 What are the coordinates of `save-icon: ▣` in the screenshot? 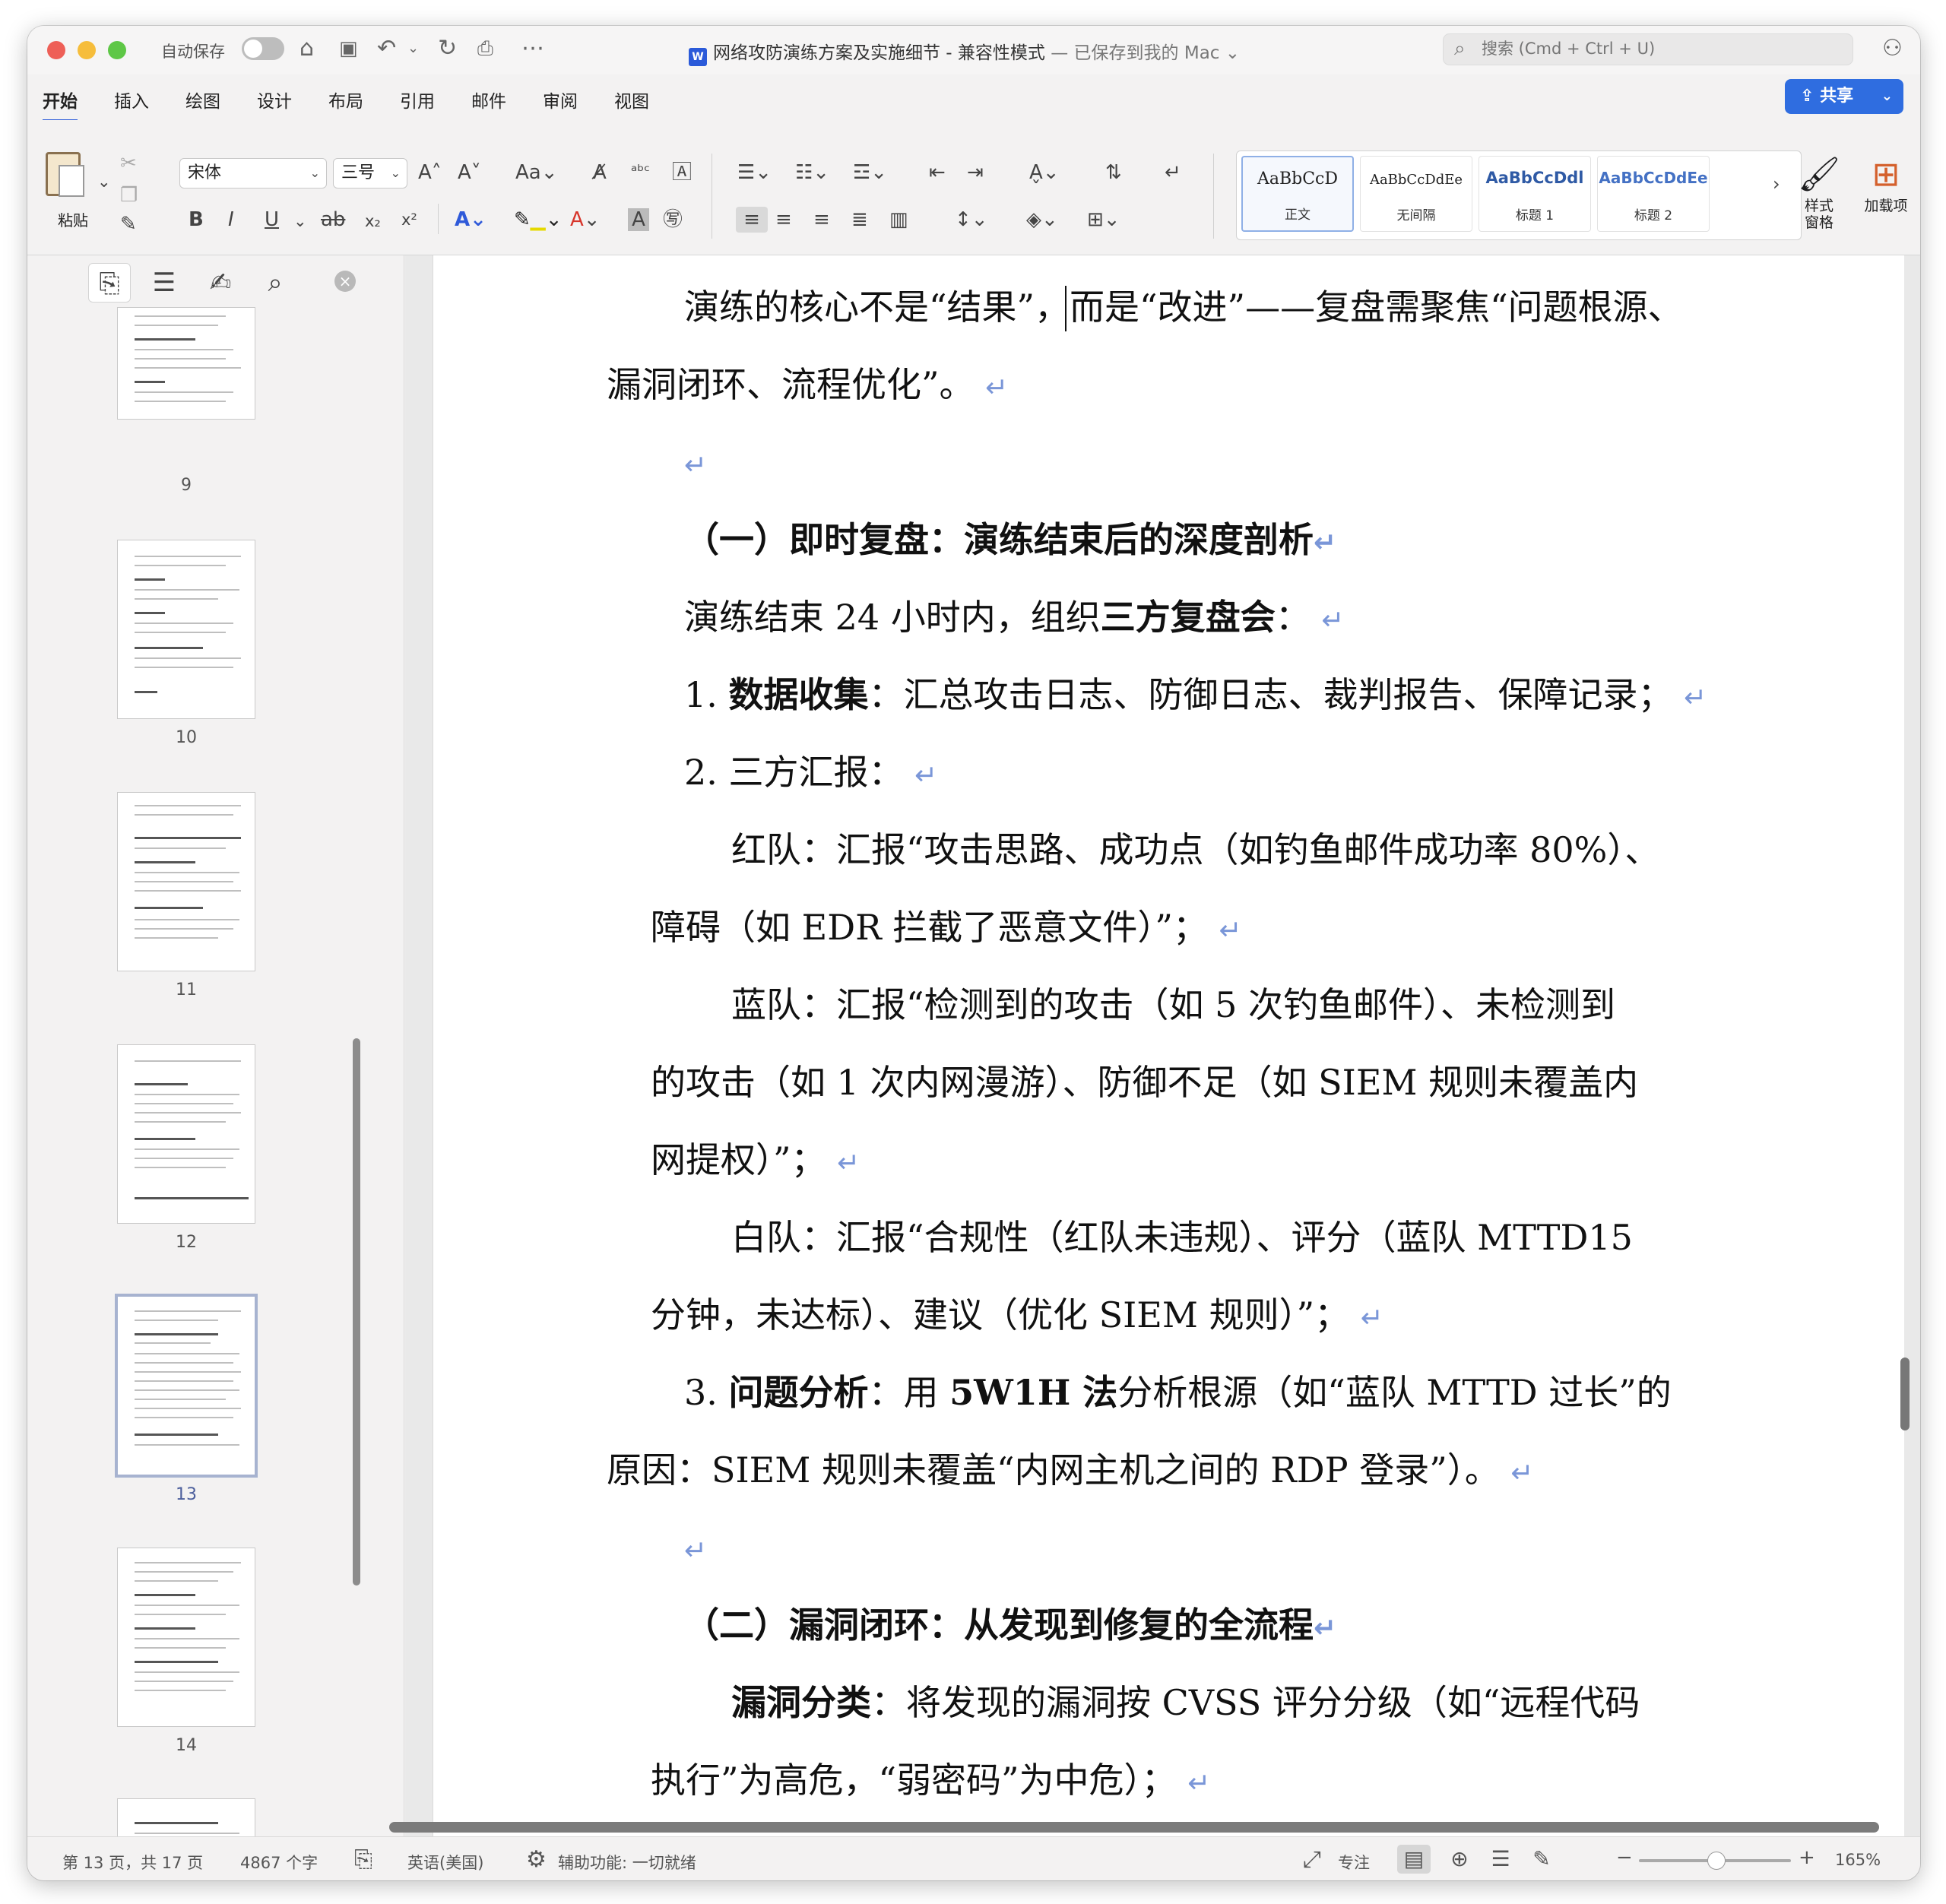 It's located at (348, 48).